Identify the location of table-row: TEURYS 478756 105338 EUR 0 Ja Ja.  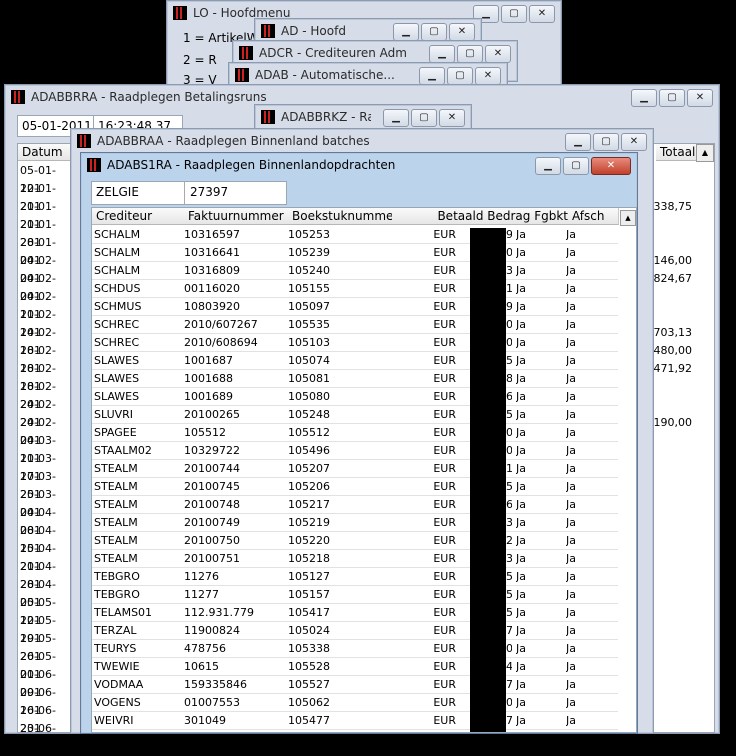
(355, 649).